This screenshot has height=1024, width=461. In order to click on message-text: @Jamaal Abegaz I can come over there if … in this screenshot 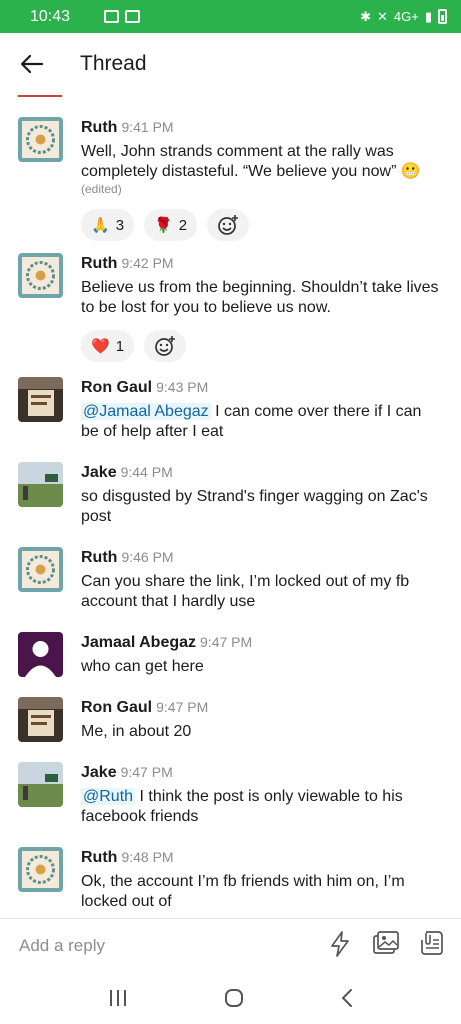, I will do `click(261, 422)`.